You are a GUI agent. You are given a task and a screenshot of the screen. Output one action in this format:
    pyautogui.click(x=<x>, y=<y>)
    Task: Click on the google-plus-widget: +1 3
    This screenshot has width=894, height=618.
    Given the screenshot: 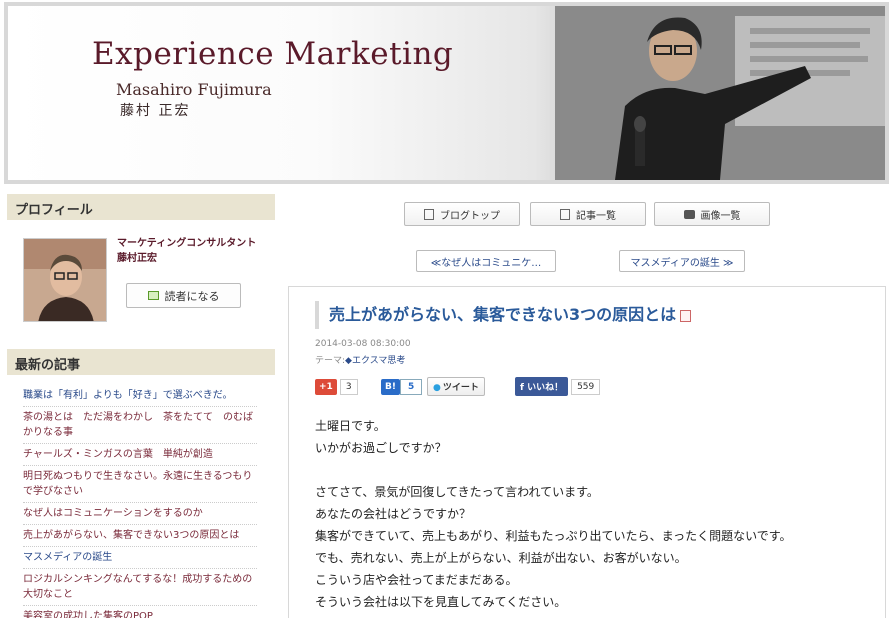 What is the action you would take?
    pyautogui.click(x=336, y=386)
    